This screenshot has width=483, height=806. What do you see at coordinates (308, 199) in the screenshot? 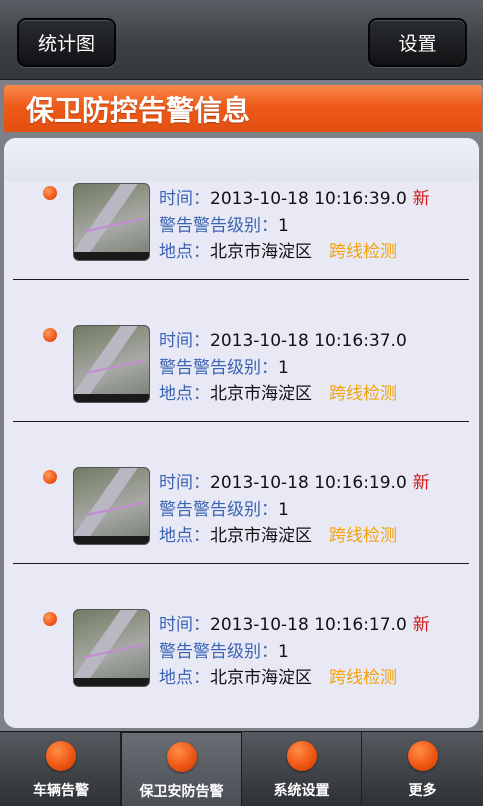
I see `alert-time: 2013-10-18 10:16:39.0` at bounding box center [308, 199].